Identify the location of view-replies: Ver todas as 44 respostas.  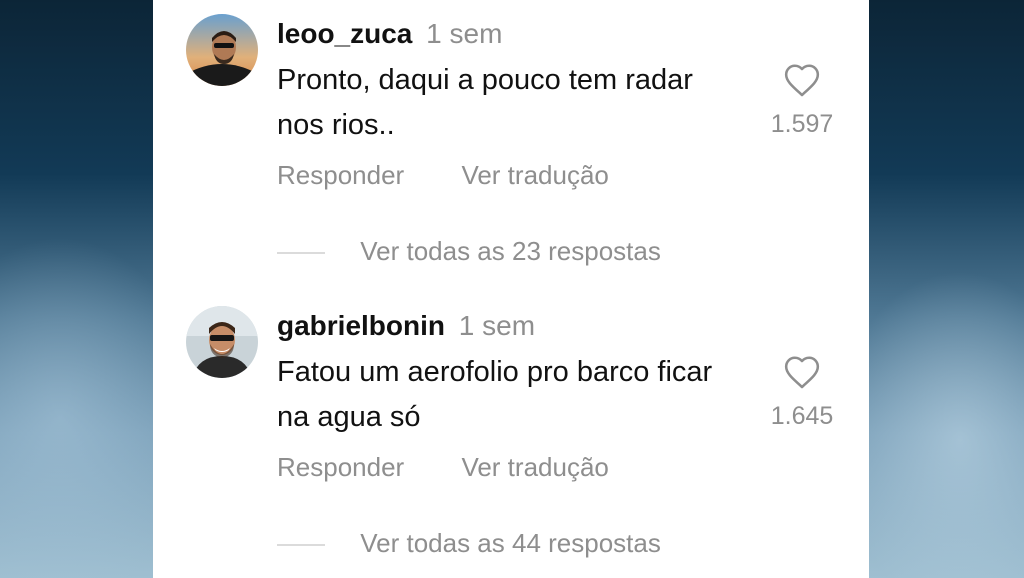
(469, 543).